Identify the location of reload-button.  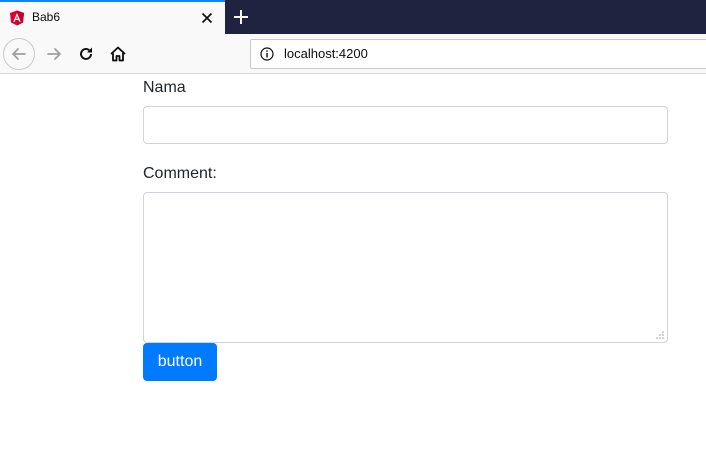
(86, 54).